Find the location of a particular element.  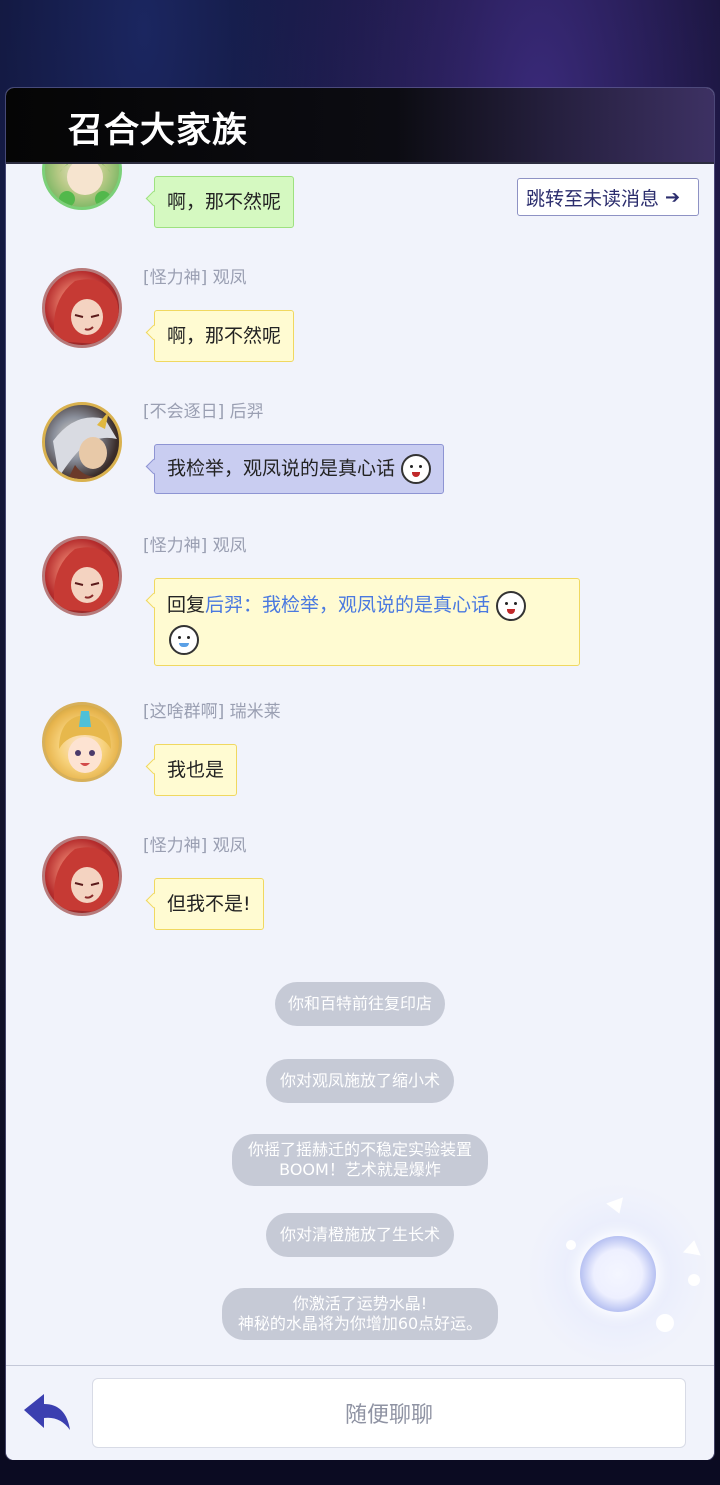

reply-quote-link: 后羿：我检举，观凤说的是真心话 is located at coordinates (347, 605).